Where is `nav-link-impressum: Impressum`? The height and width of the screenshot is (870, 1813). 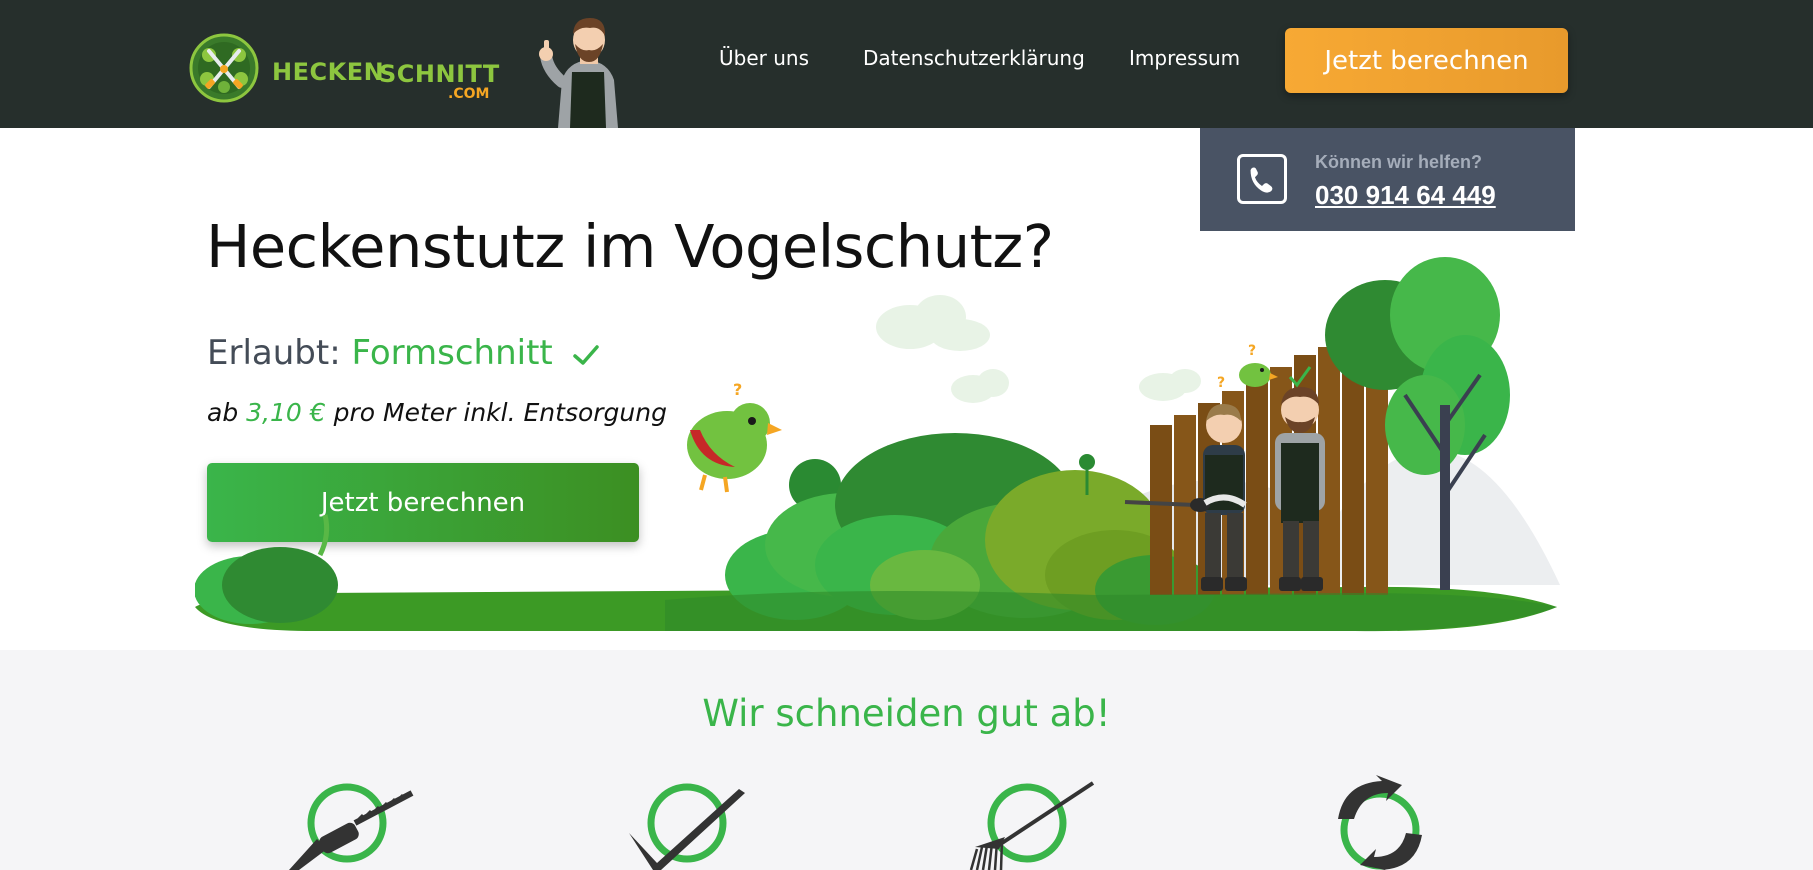
nav-link-impressum: Impressum is located at coordinates (1184, 58).